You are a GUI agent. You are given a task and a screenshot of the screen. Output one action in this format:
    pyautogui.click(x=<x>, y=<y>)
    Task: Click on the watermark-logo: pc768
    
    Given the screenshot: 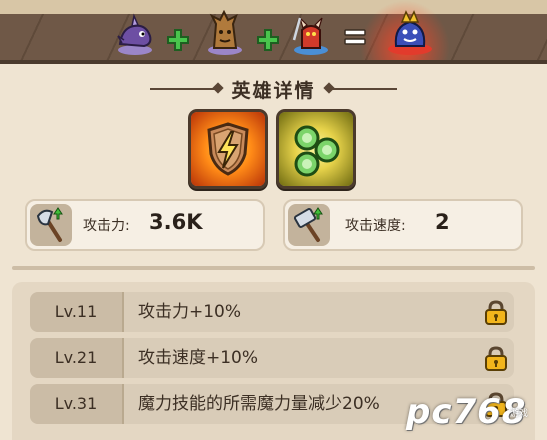 What is the action you would take?
    pyautogui.click(x=466, y=412)
    